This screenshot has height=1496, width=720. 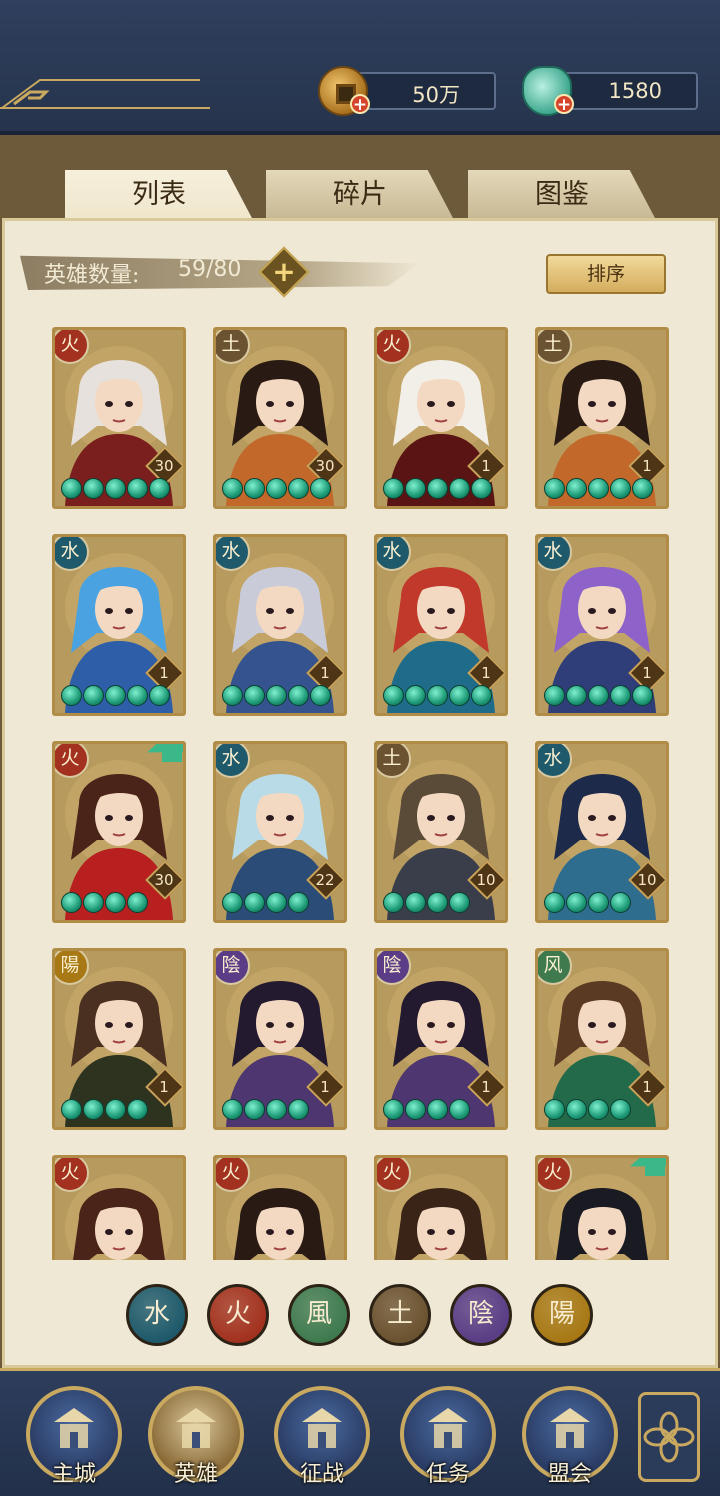 What do you see at coordinates (73, 1474) in the screenshot?
I see `nav-label: 主城` at bounding box center [73, 1474].